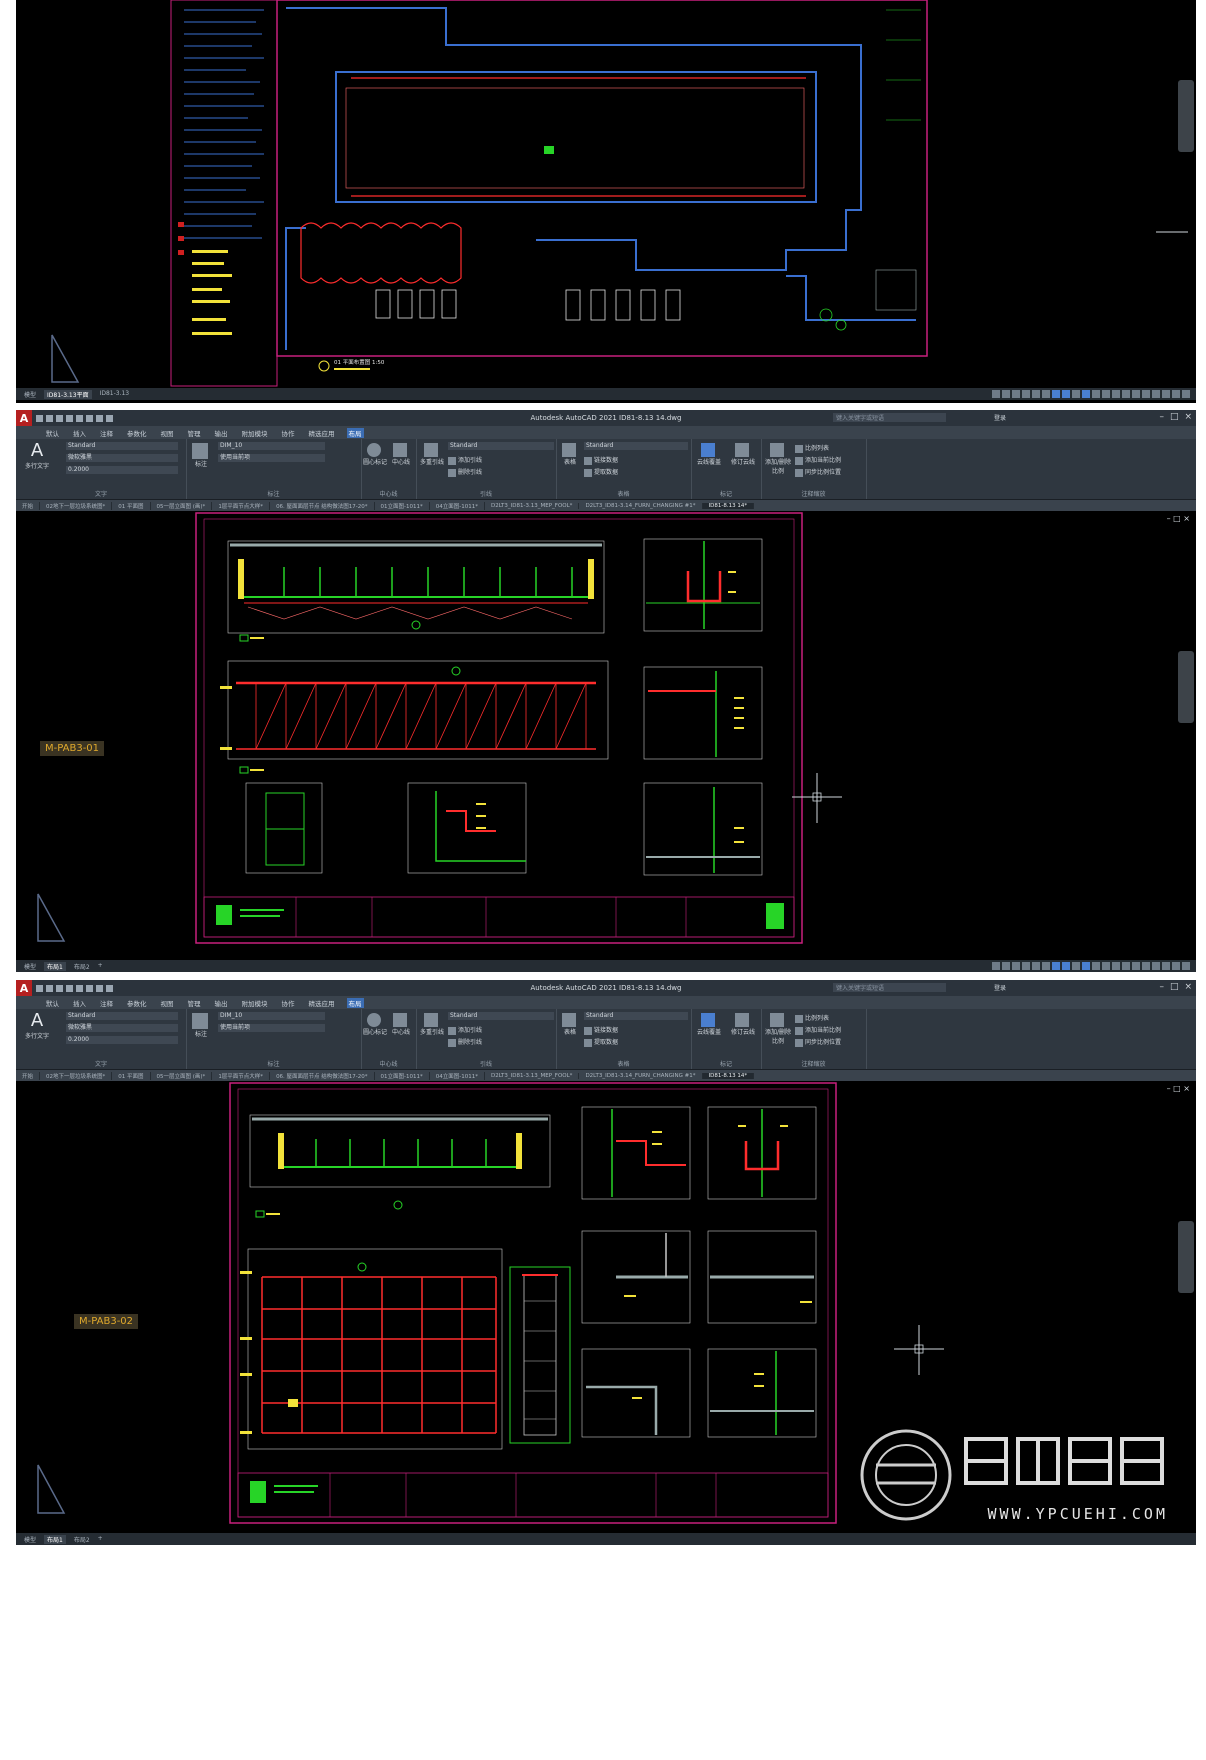 The image size is (1206, 1760). What do you see at coordinates (570, 1024) in the screenshot?
I see `table-button: 表格` at bounding box center [570, 1024].